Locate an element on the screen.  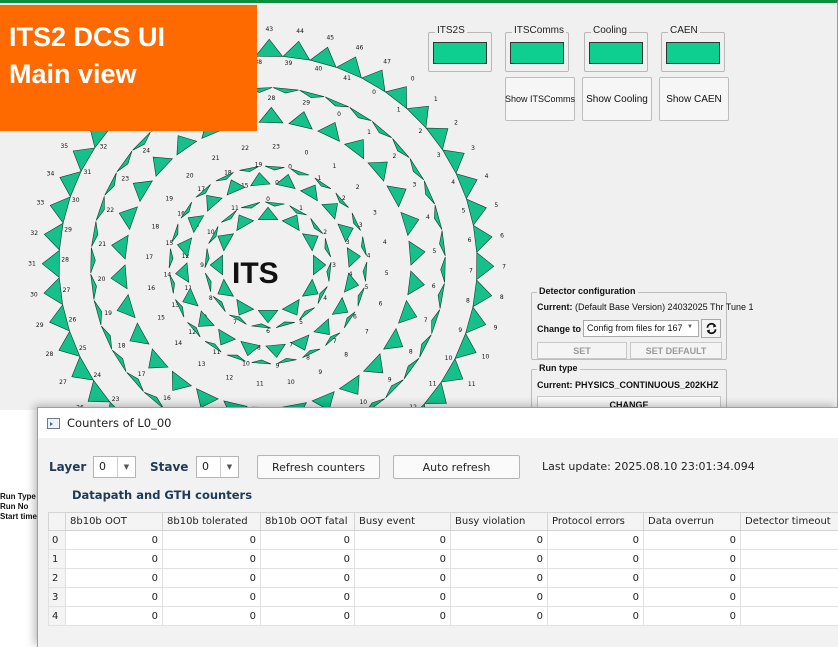
column-header: Protocol errors is located at coordinates (595, 521).